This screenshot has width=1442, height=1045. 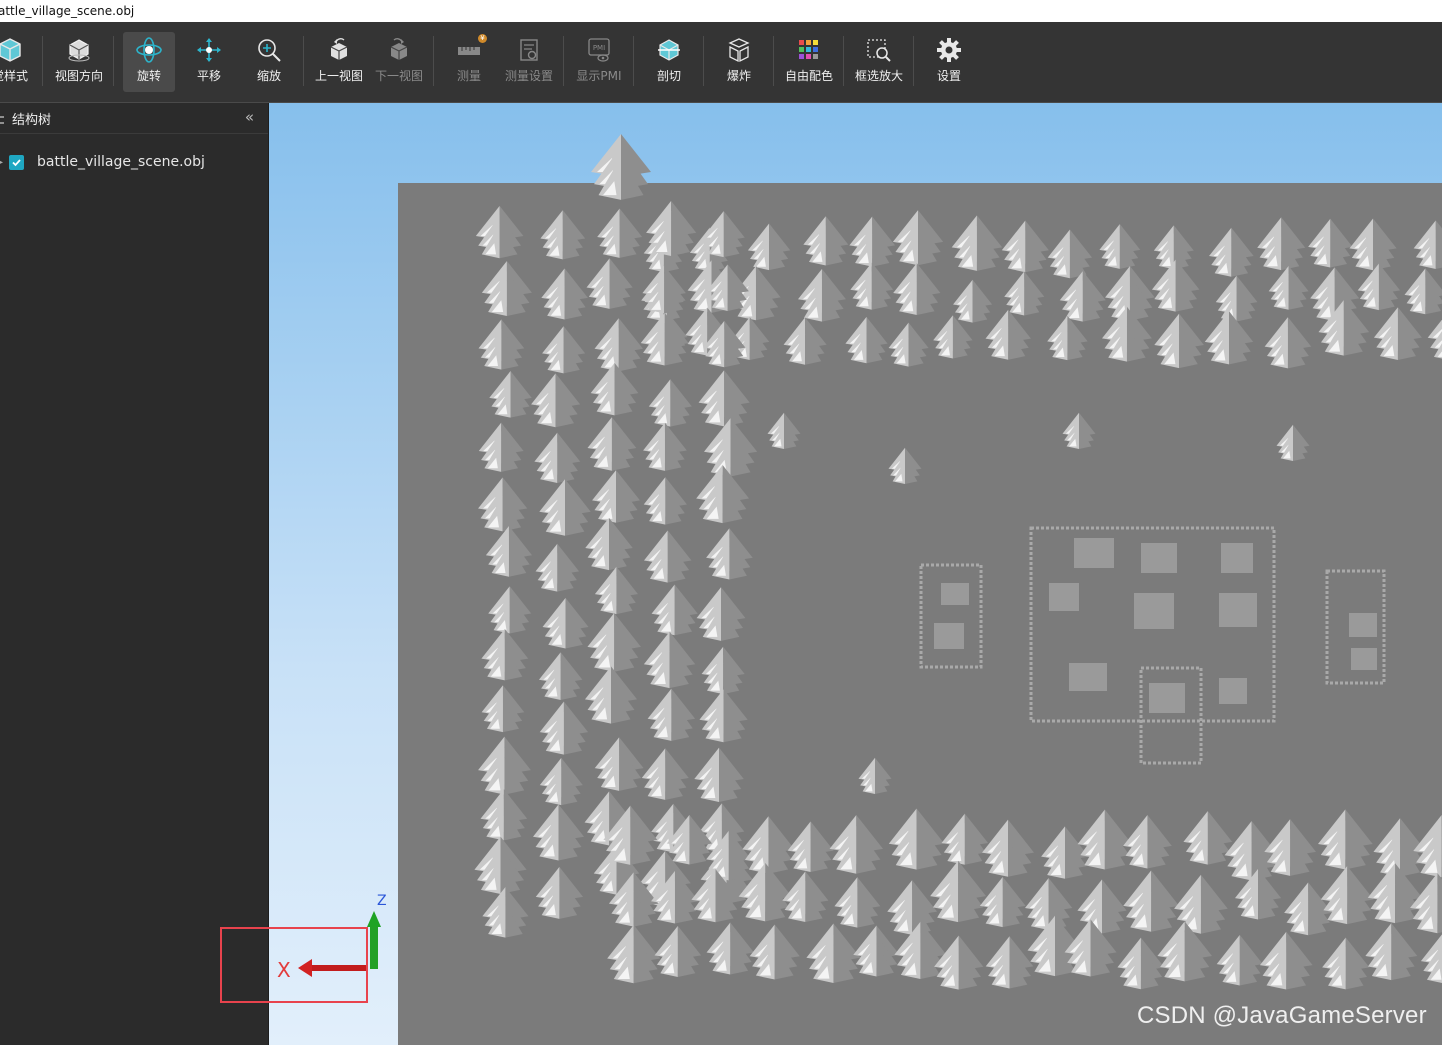 I want to click on rotate-button: 旋转, so click(x=149, y=62).